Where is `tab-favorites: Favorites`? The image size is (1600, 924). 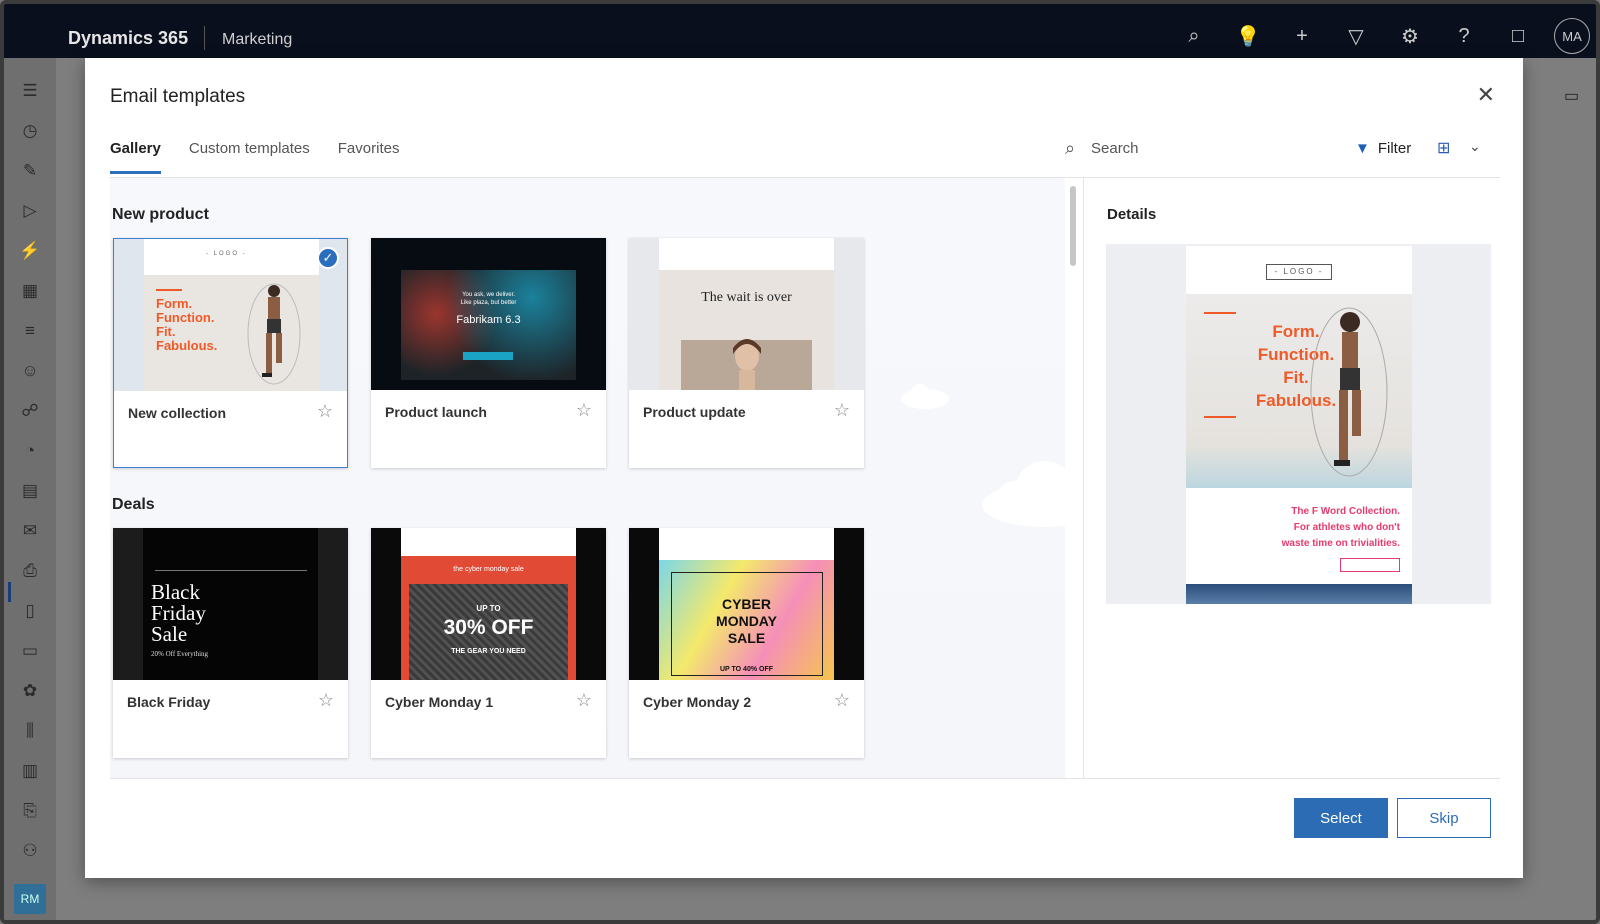 tab-favorites: Favorites is located at coordinates (369, 157).